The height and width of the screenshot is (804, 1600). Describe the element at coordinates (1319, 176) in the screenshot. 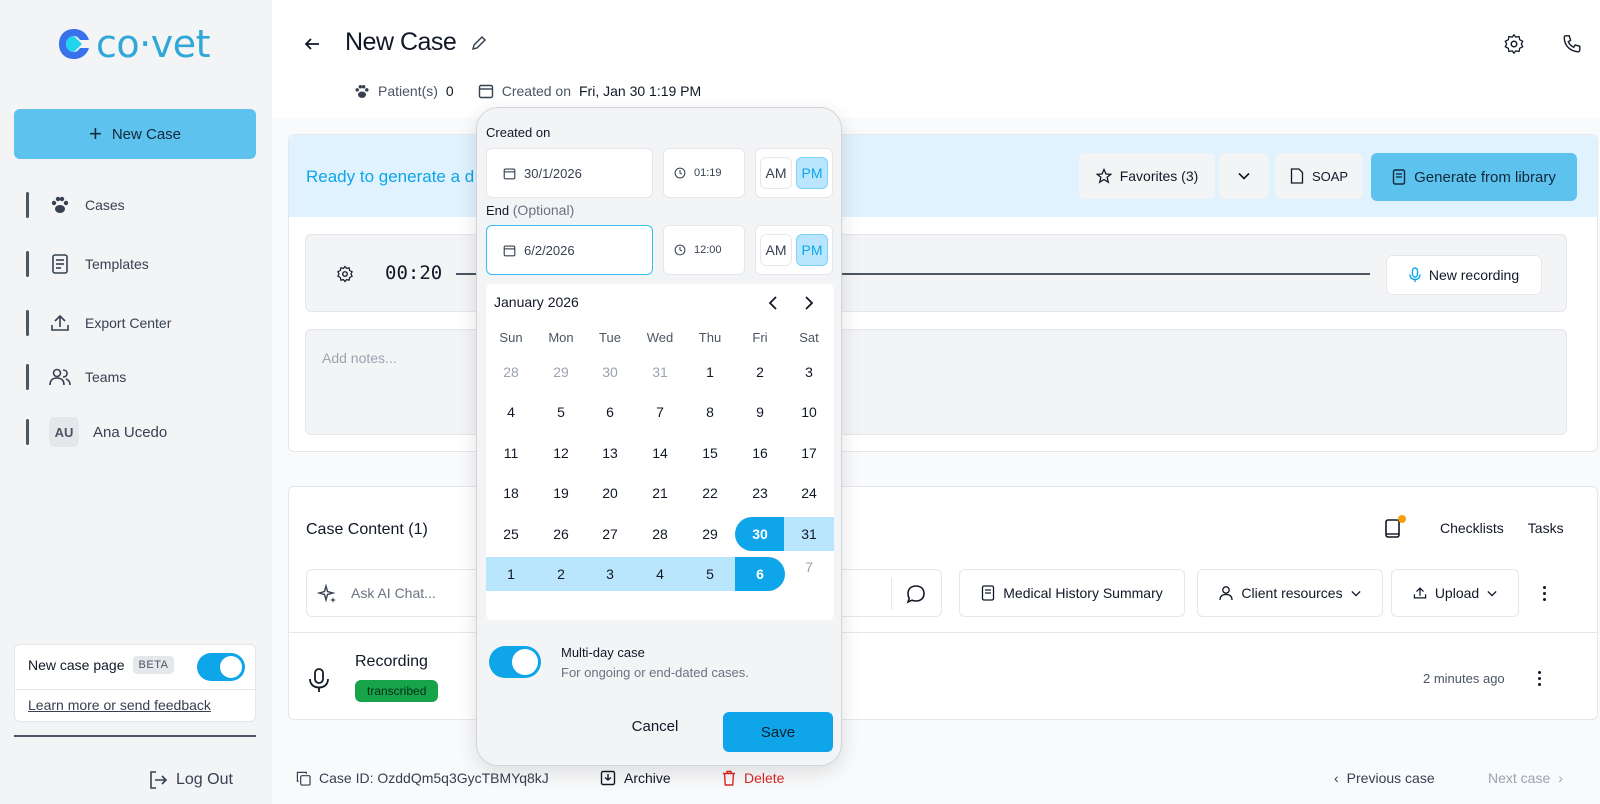

I see `soap-button: SOAP` at that location.